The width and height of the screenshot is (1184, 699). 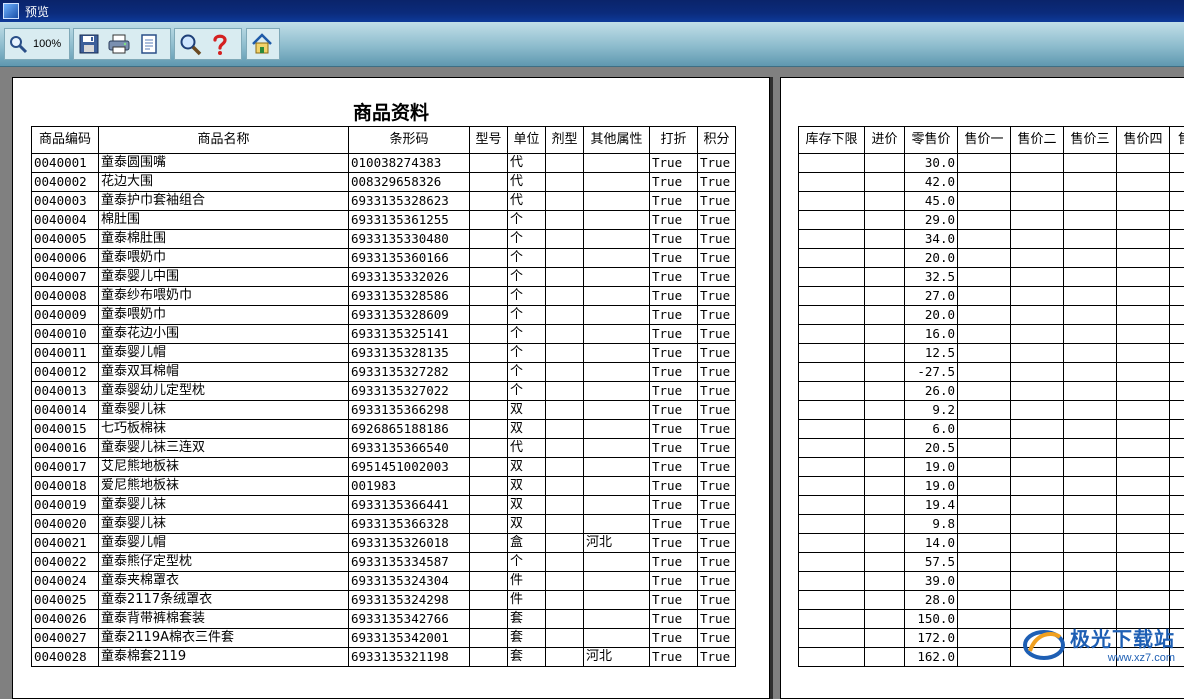 I want to click on printer-icon, so click(x=119, y=44).